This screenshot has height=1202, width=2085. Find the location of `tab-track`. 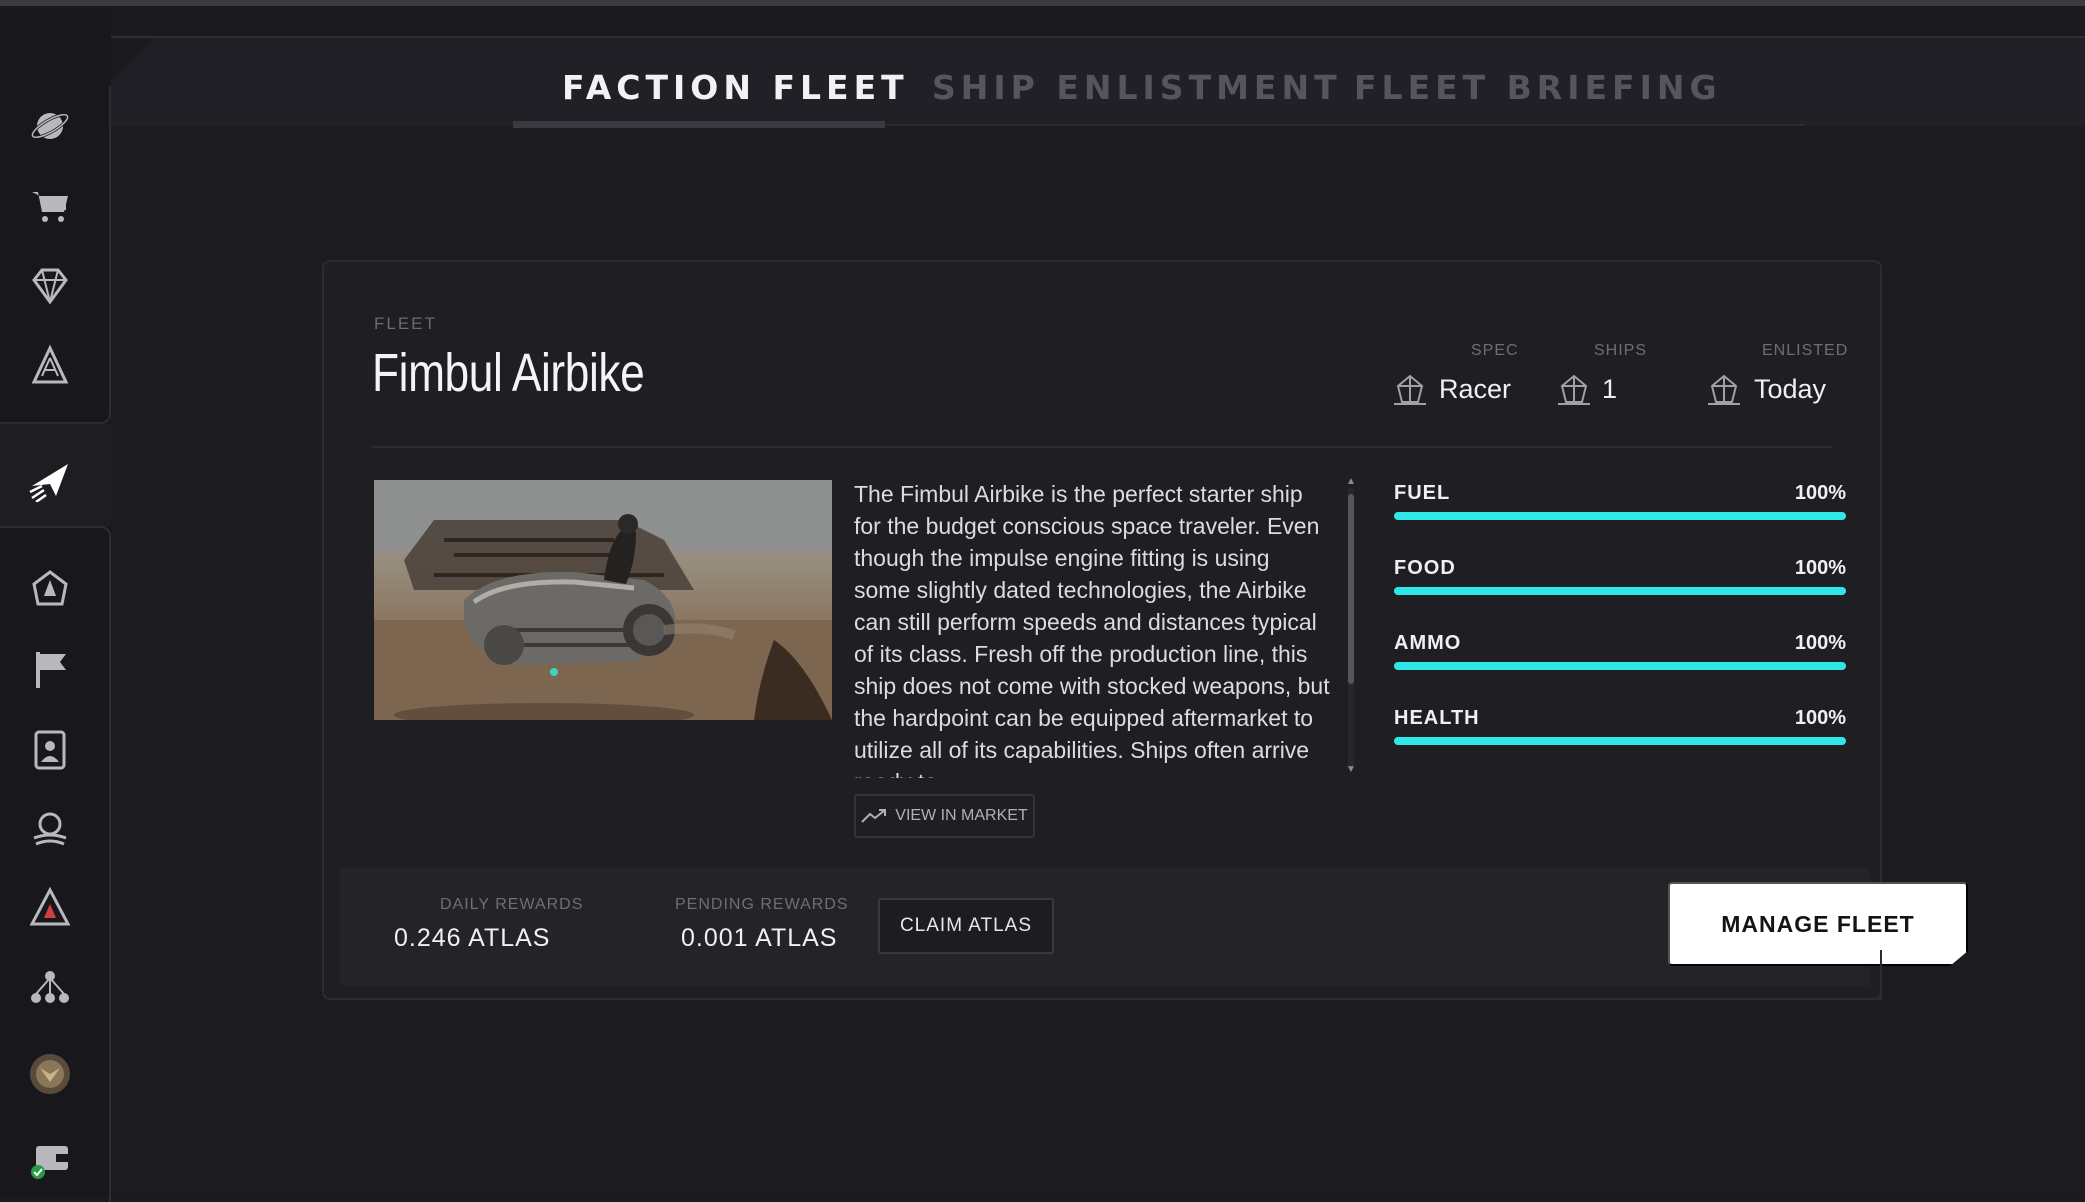

tab-track is located at coordinates (1345, 125).